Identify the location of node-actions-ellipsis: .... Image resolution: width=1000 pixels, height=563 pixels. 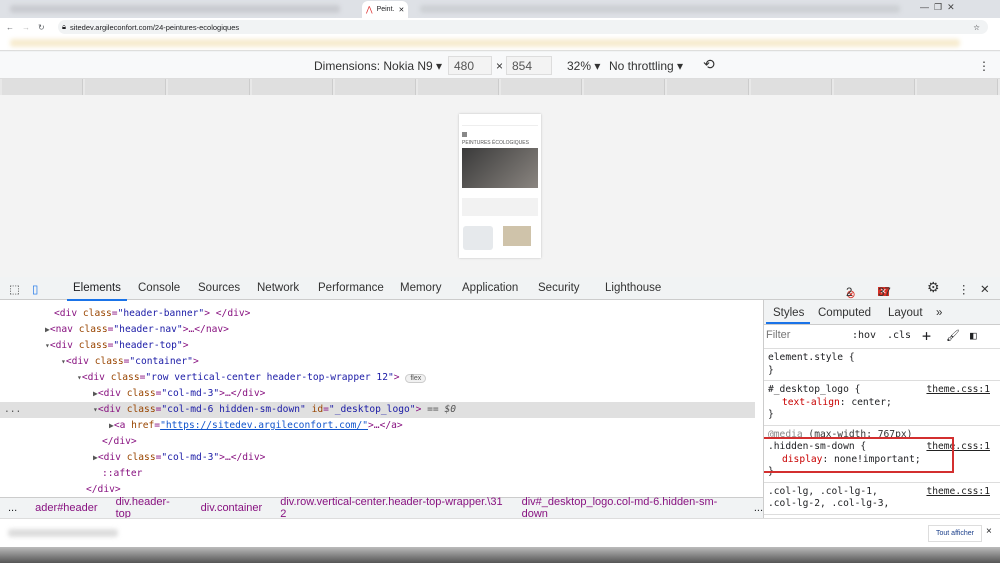
(12, 410).